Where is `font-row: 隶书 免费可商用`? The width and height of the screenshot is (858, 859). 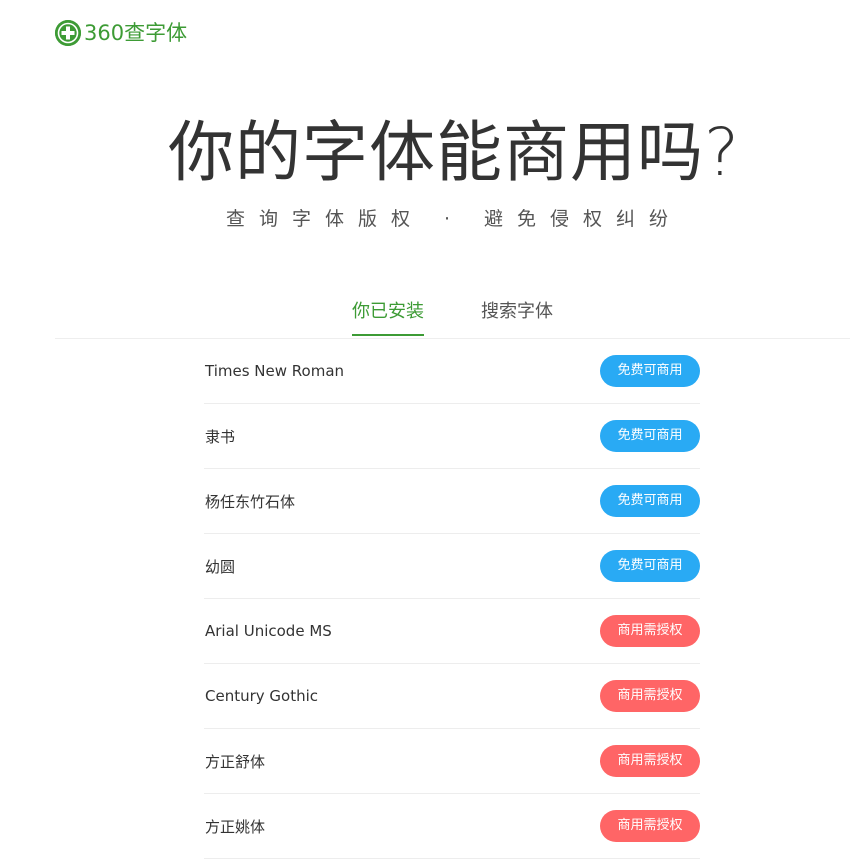
font-row: 隶书 免费可商用 is located at coordinates (452, 436).